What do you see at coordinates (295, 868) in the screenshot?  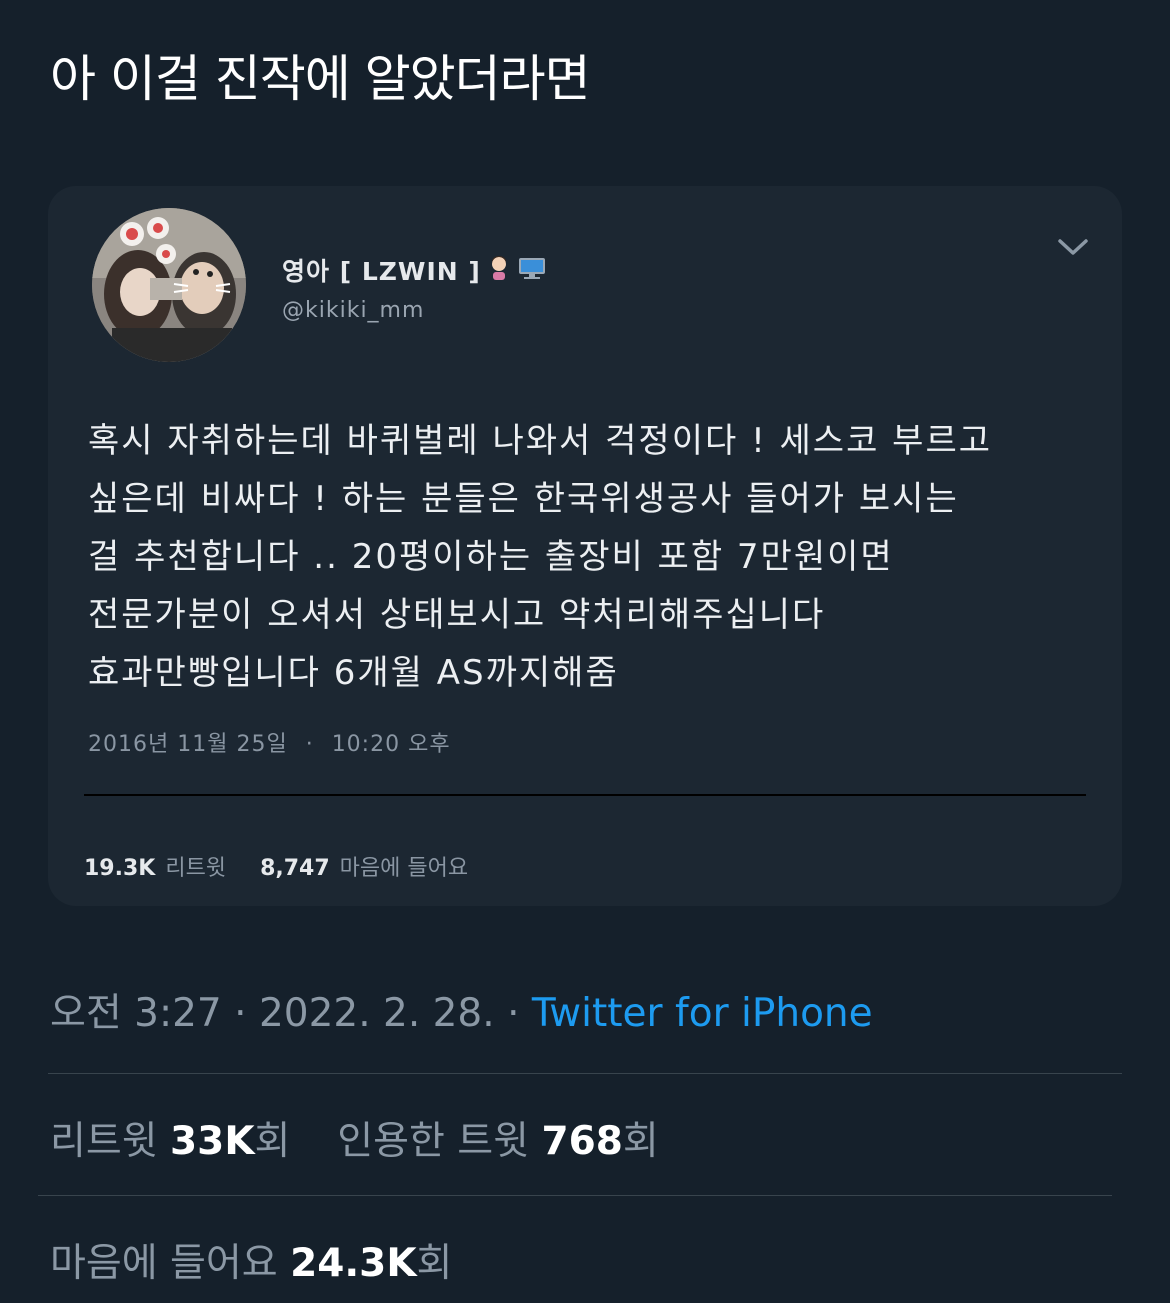 I see `quoted-likes-count: 8,747` at bounding box center [295, 868].